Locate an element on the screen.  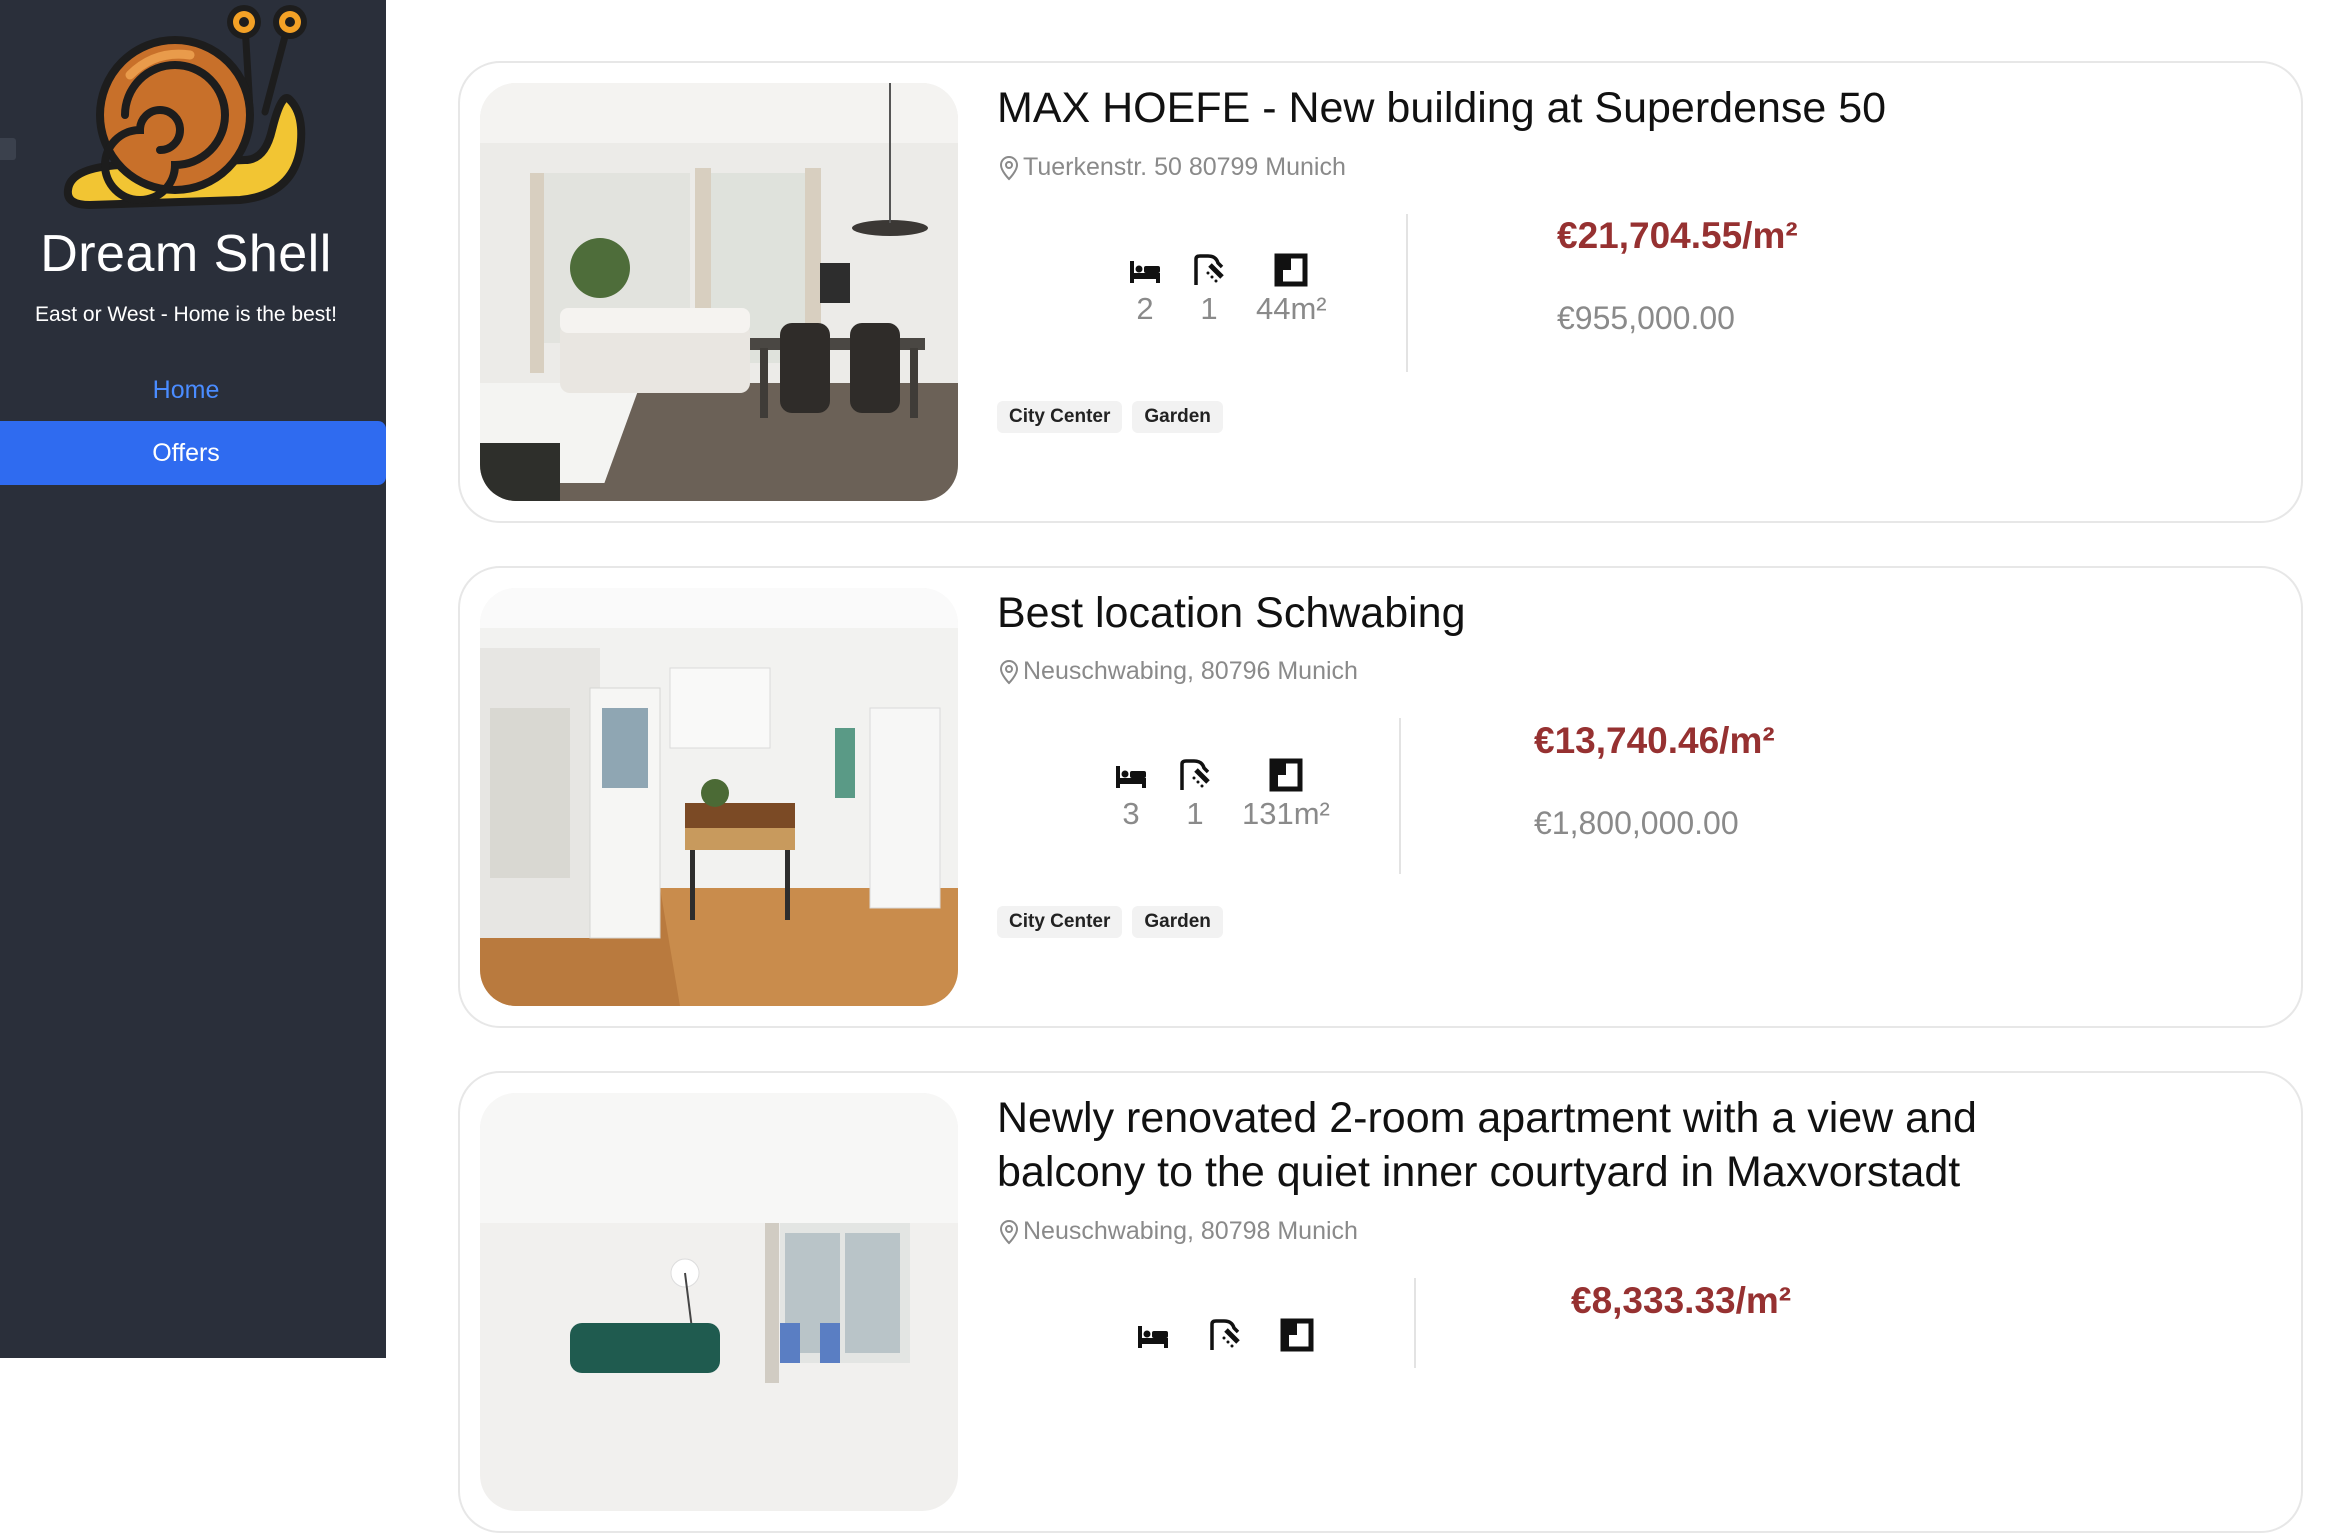
area-value: 131m² is located at coordinates (1286, 813).